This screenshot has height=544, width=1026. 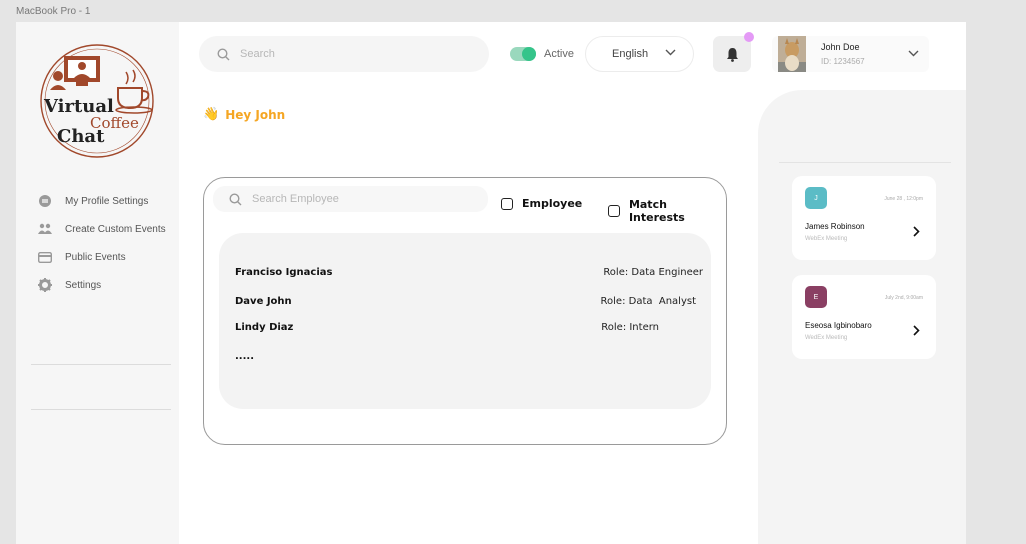 I want to click on user-name: John Doe, so click(x=840, y=47).